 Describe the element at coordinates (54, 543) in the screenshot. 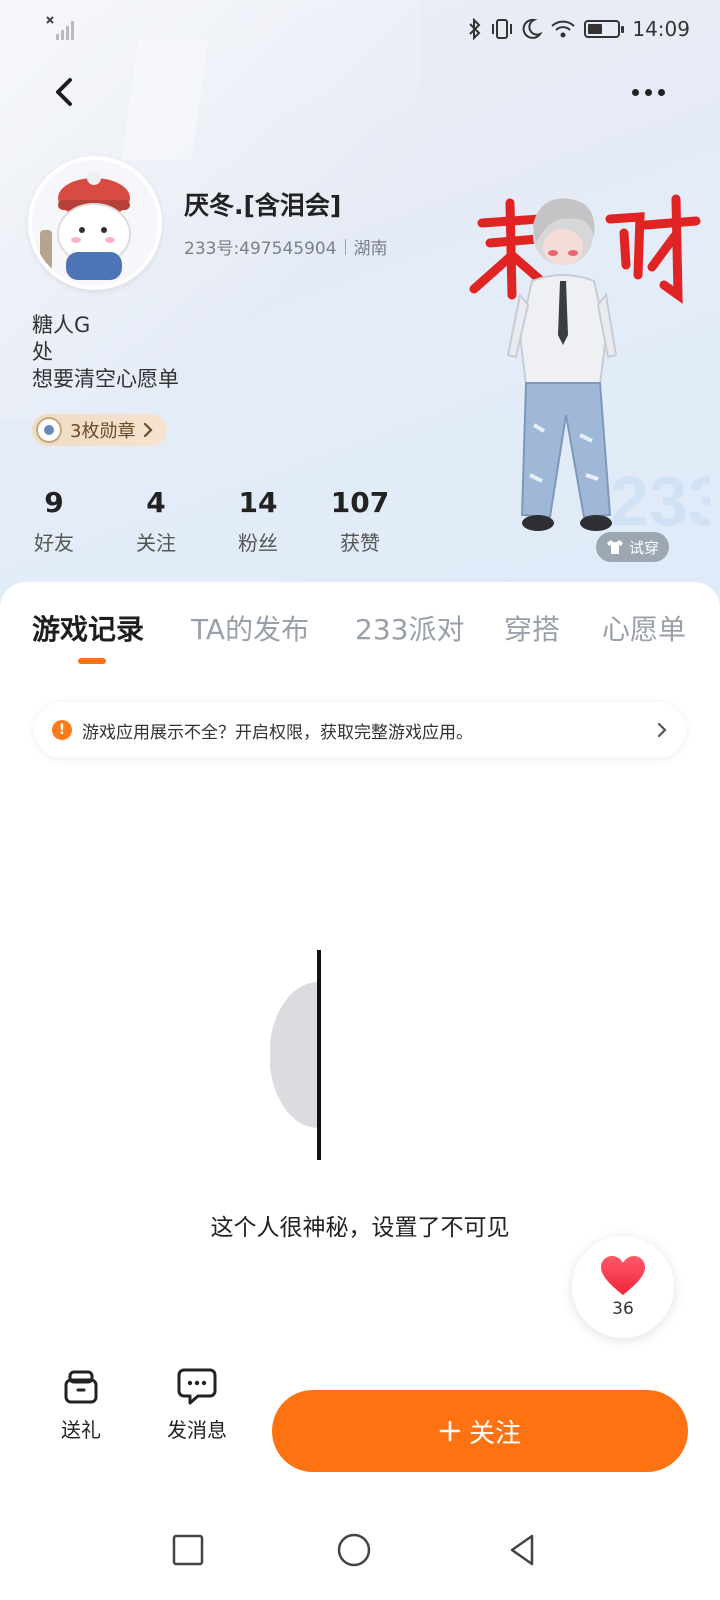

I see `stat-label: 好友` at that location.